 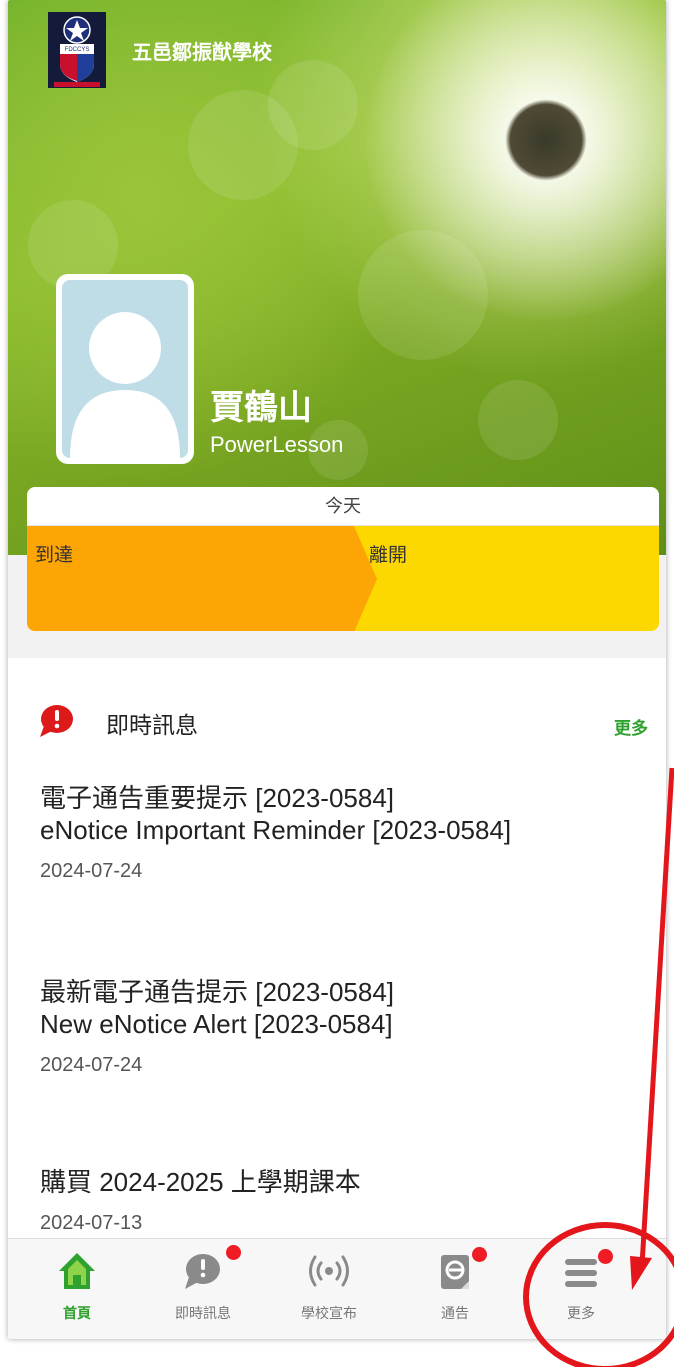 What do you see at coordinates (455, 1313) in the screenshot?
I see `tab-label: 通告` at bounding box center [455, 1313].